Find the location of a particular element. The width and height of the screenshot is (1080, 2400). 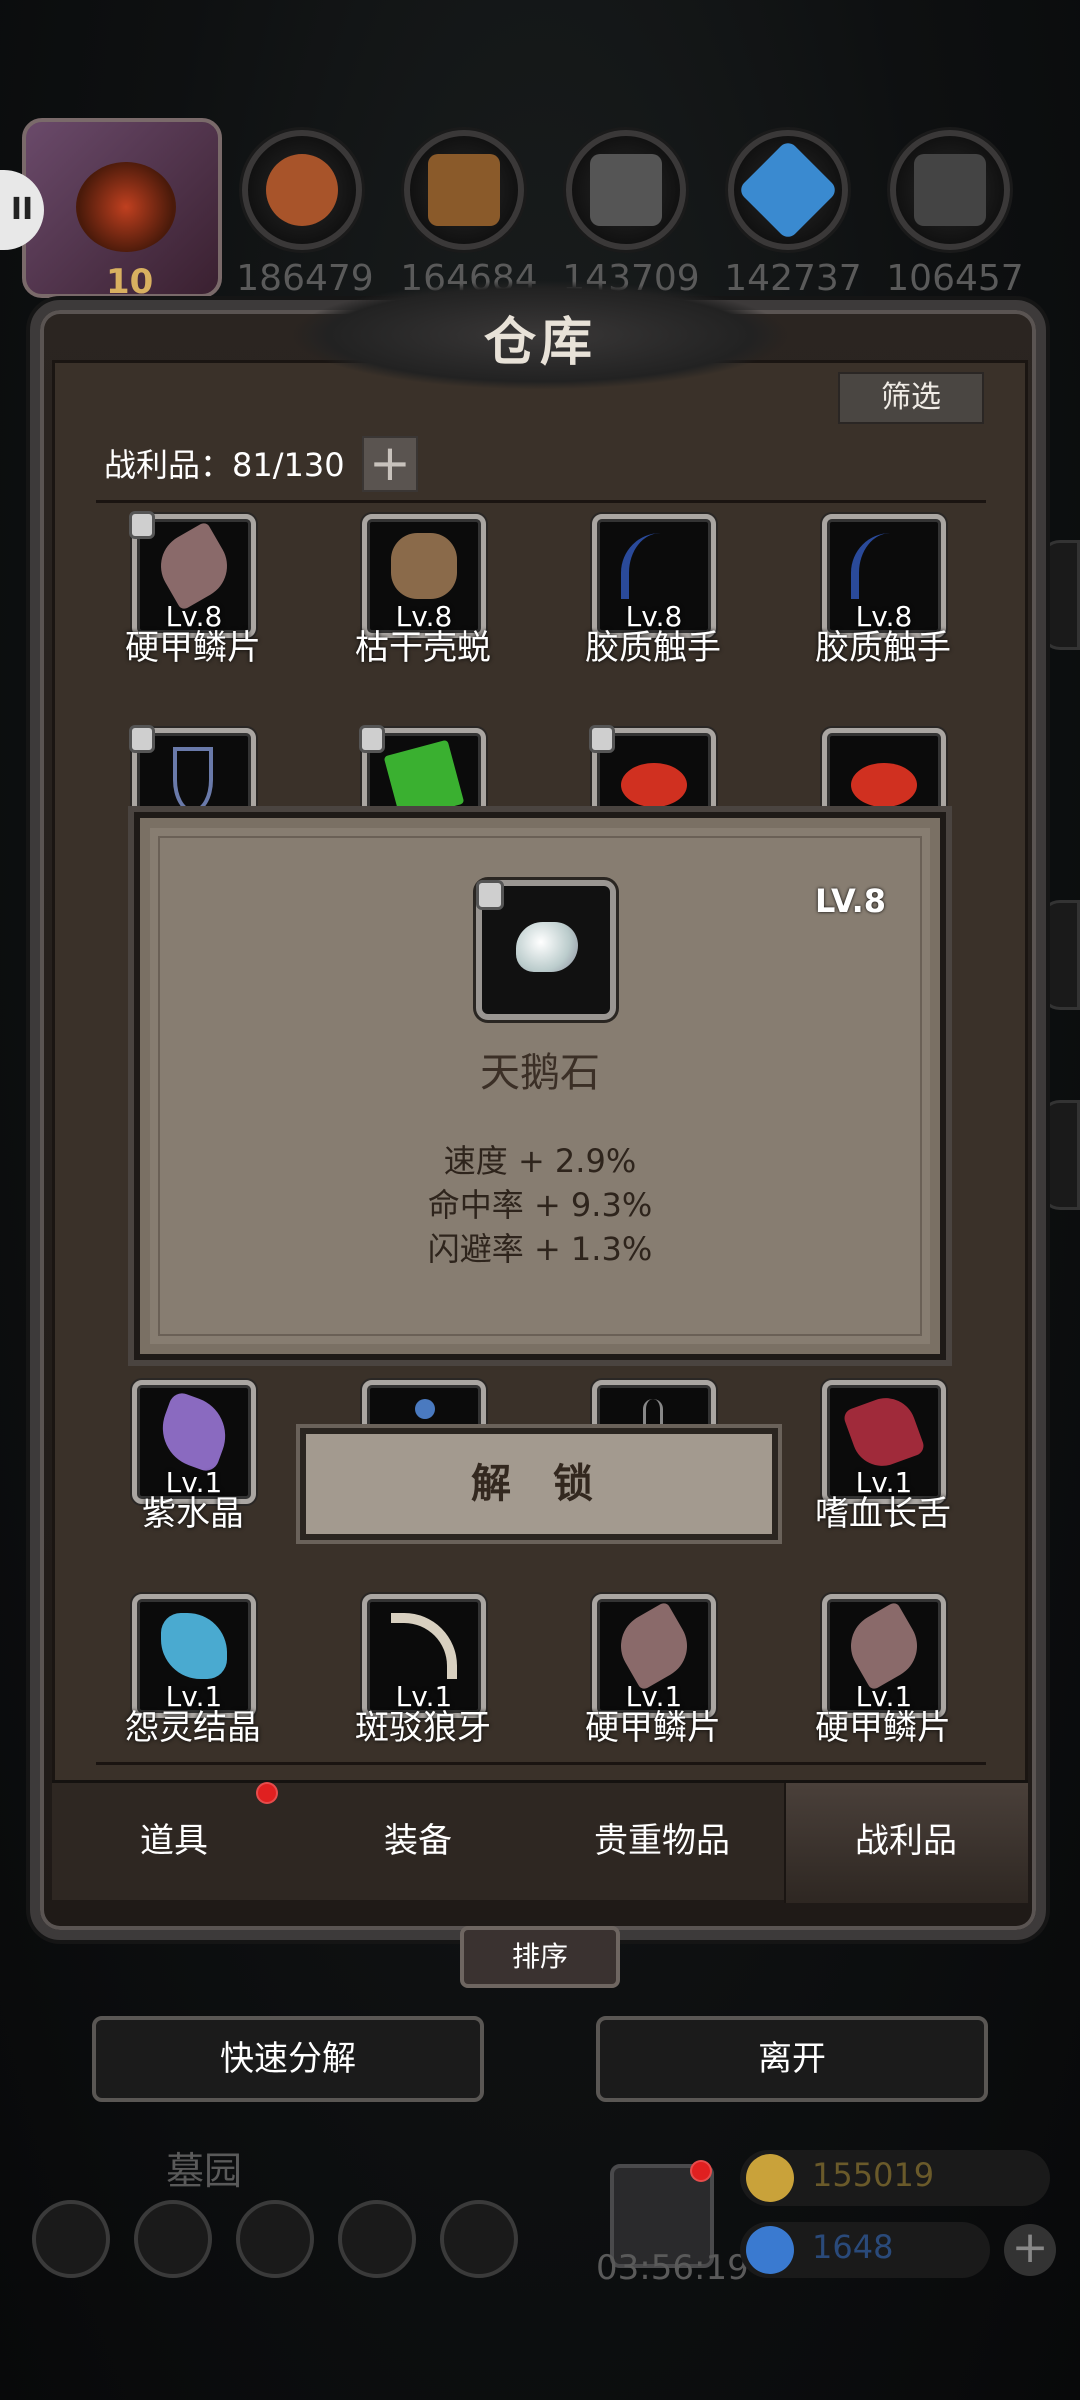

tab-items: 道具 is located at coordinates (174, 1837).